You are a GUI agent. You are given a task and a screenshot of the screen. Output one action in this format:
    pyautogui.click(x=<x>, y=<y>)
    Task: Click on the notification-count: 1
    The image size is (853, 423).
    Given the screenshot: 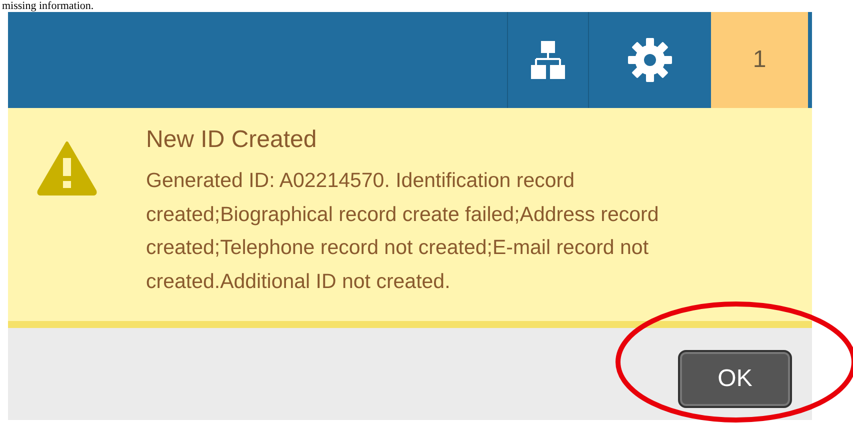 What is the action you would take?
    pyautogui.click(x=759, y=60)
    